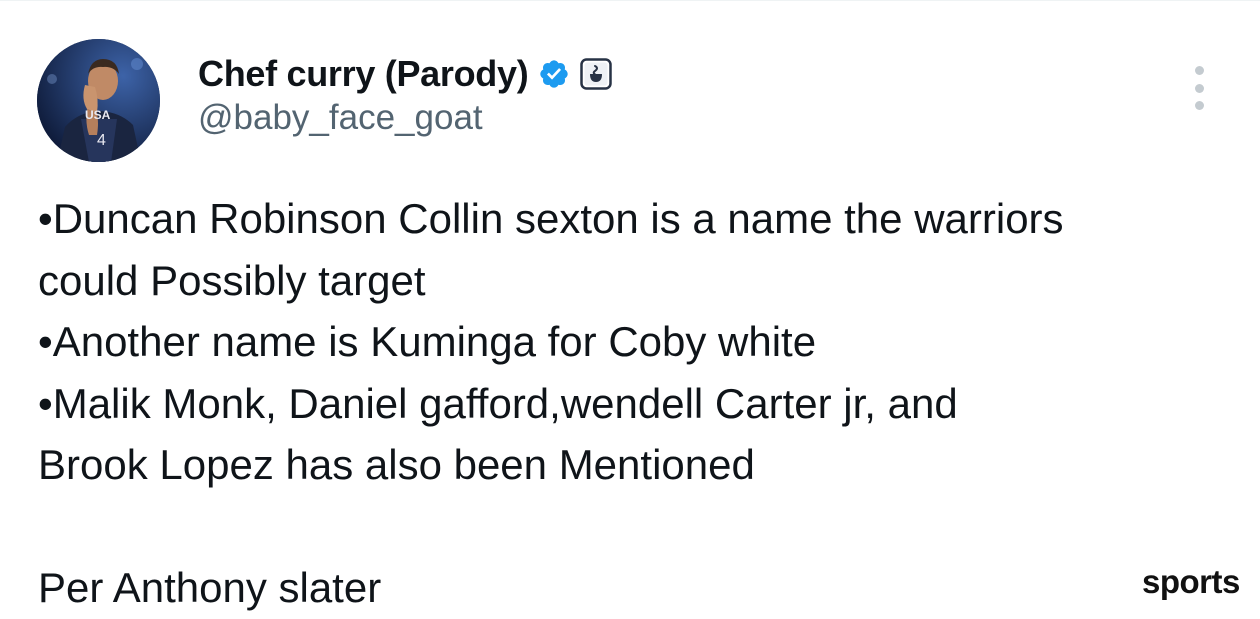 This screenshot has width=1260, height=619. Describe the element at coordinates (210, 587) in the screenshot. I see `tweet-line-source: Per Anthony slater` at that location.